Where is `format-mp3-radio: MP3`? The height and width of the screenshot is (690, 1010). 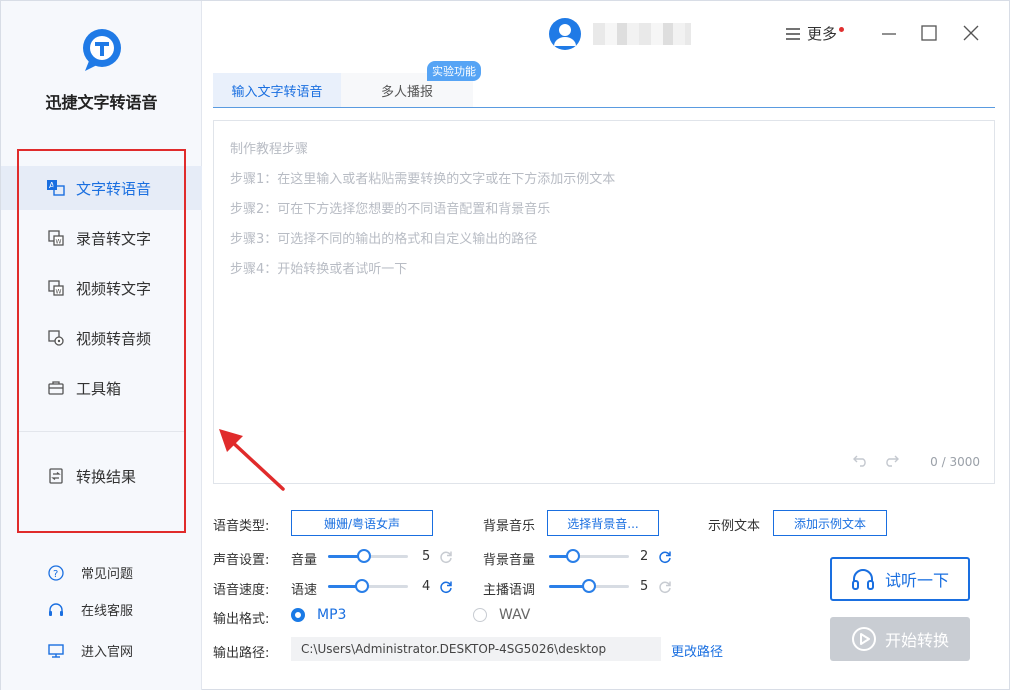
format-mp3-radio: MP3 is located at coordinates (318, 615).